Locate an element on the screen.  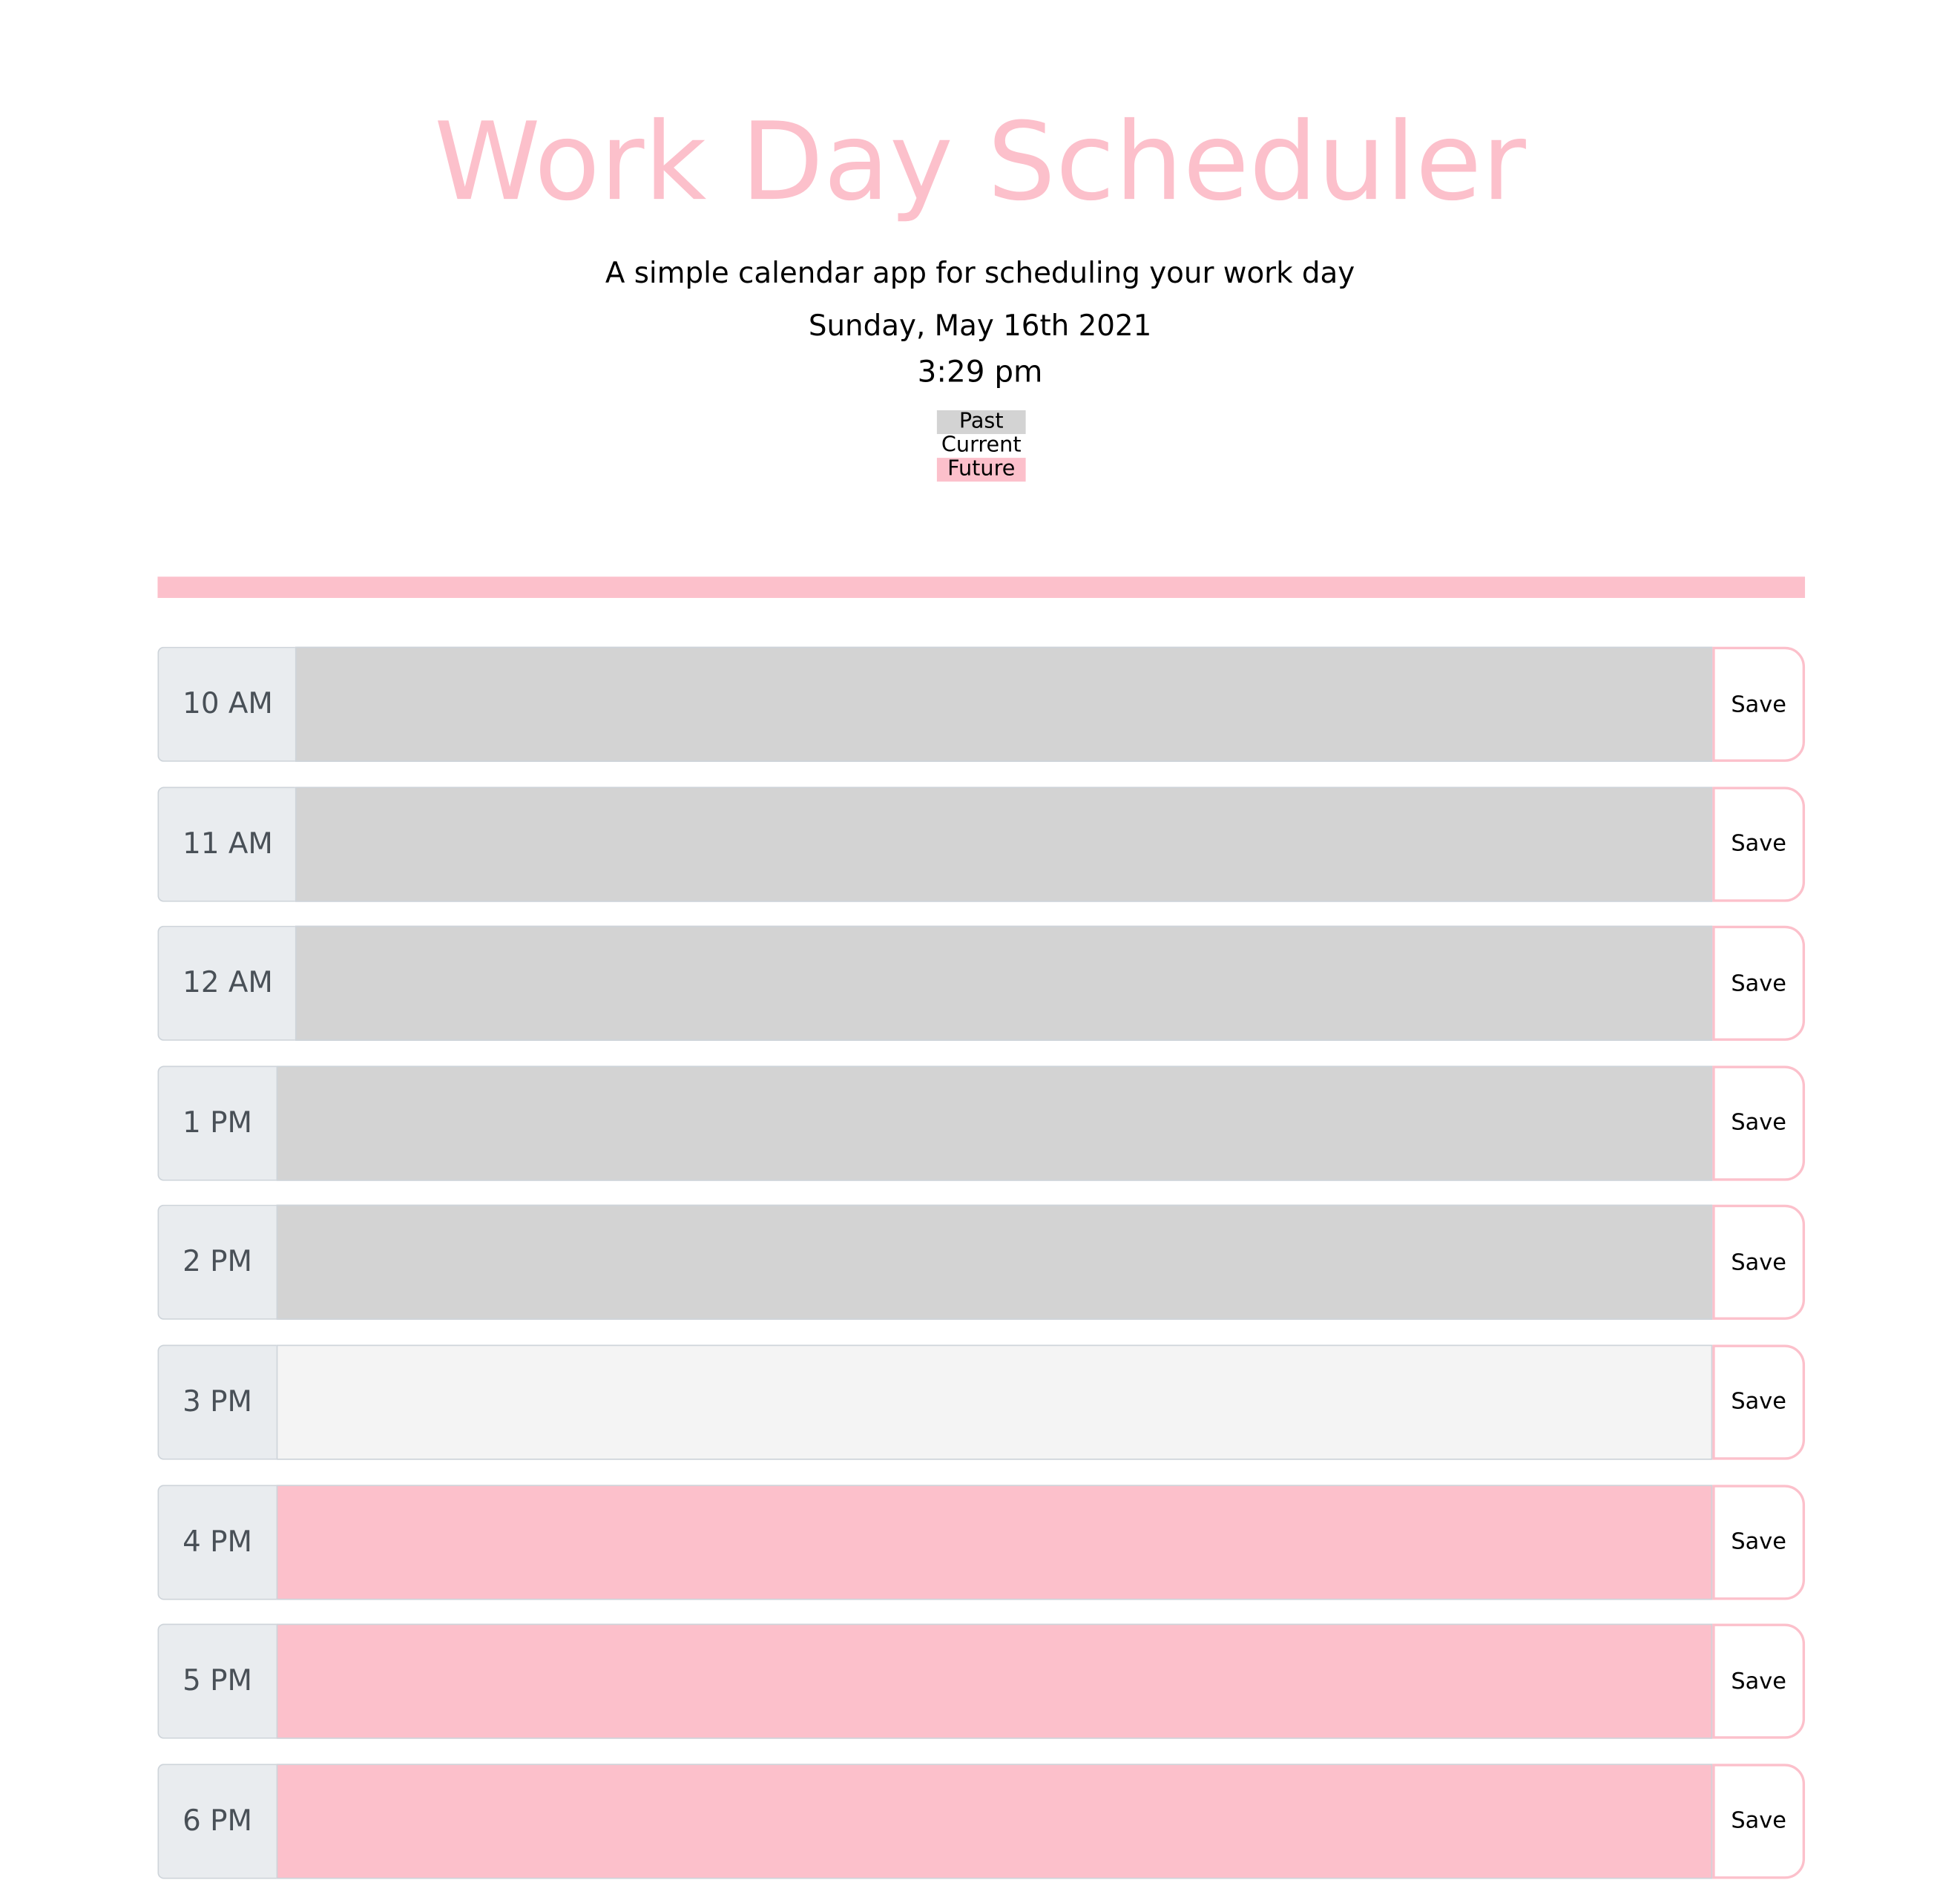
time-block: 6 PM Save is located at coordinates (982, 1821).